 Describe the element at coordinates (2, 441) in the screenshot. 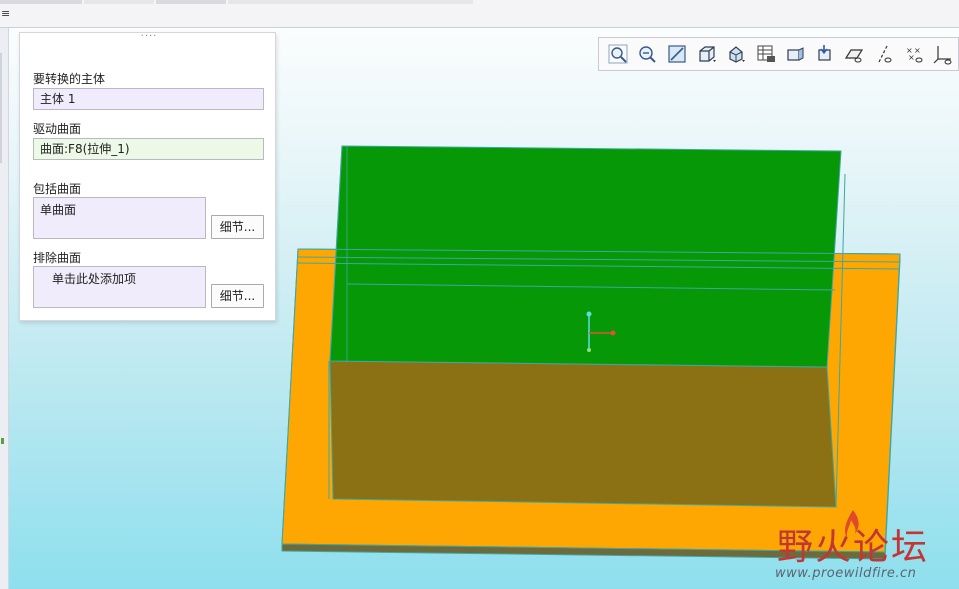

I see `status-marker` at that location.